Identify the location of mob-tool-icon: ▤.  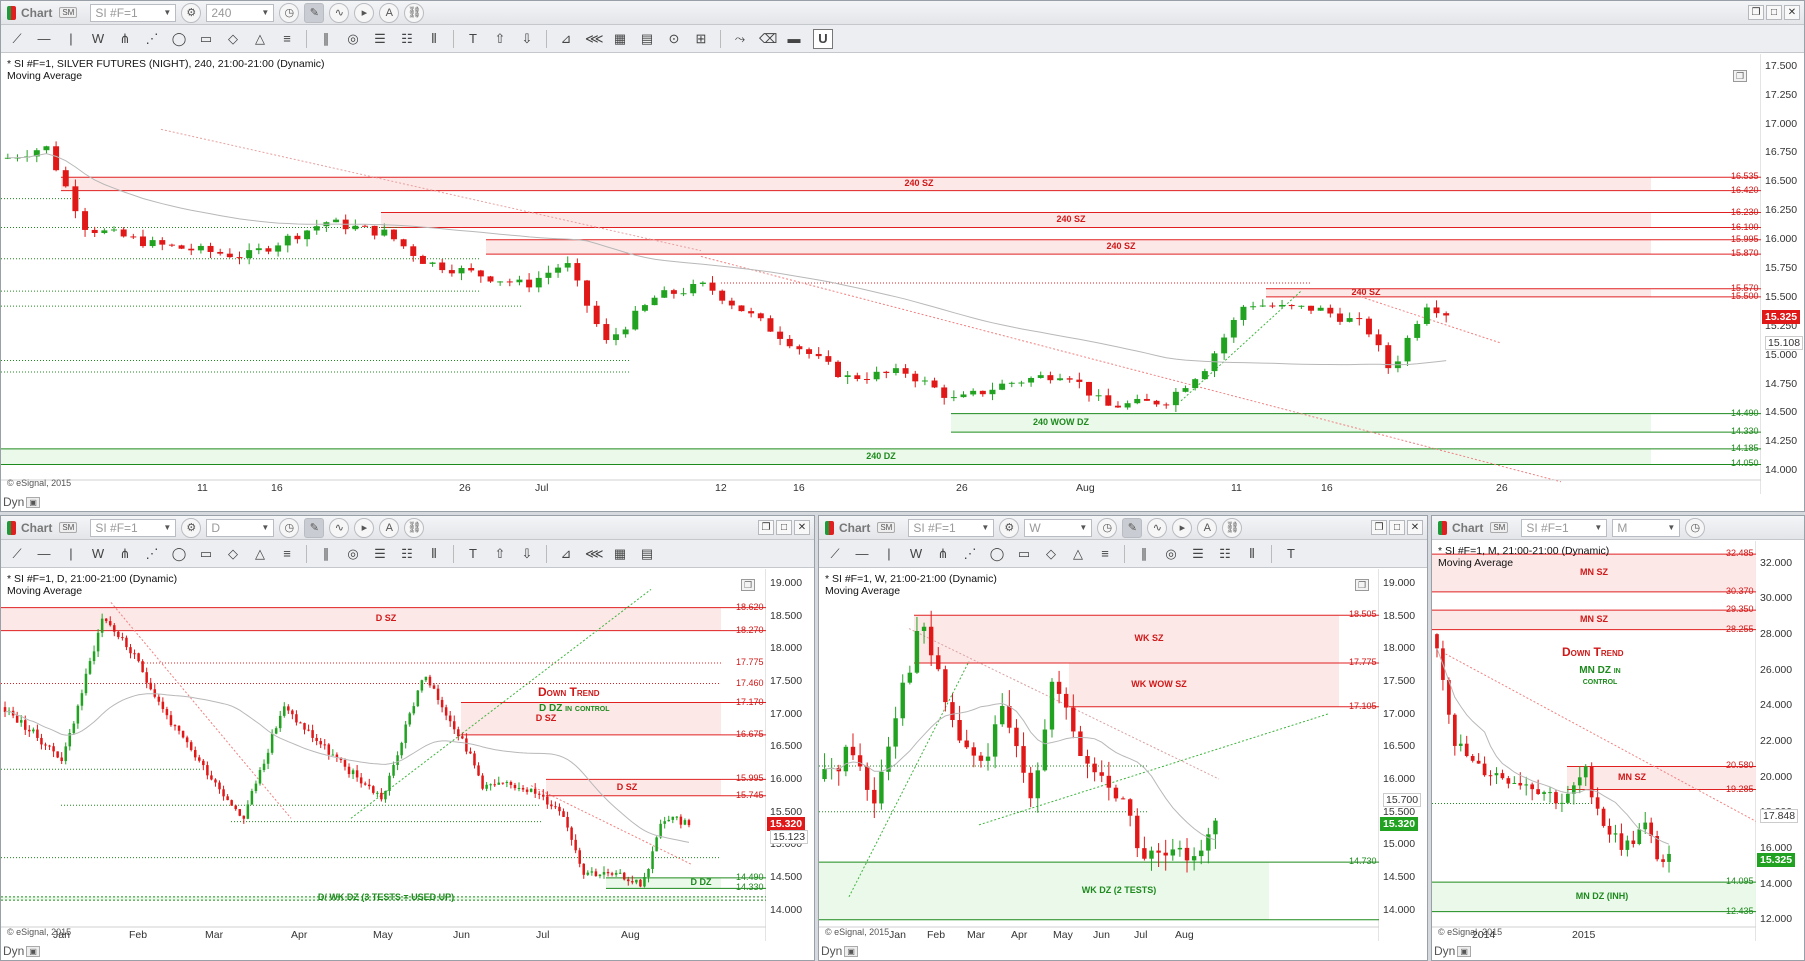
(647, 554).